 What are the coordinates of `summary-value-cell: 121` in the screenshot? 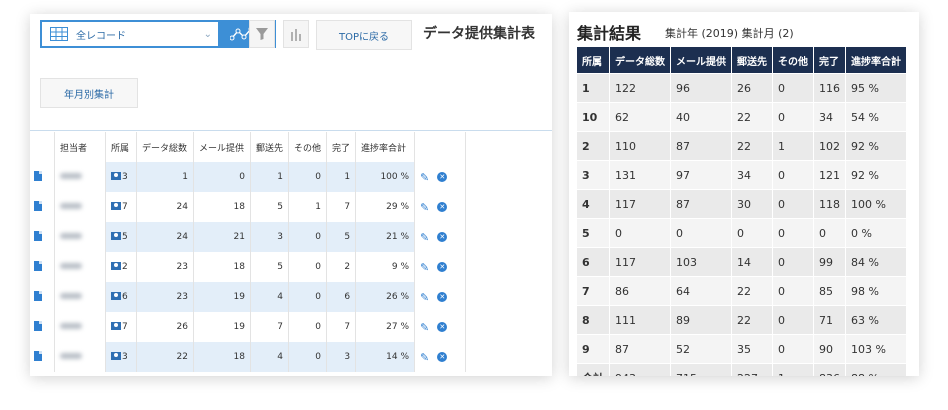 It's located at (829, 175).